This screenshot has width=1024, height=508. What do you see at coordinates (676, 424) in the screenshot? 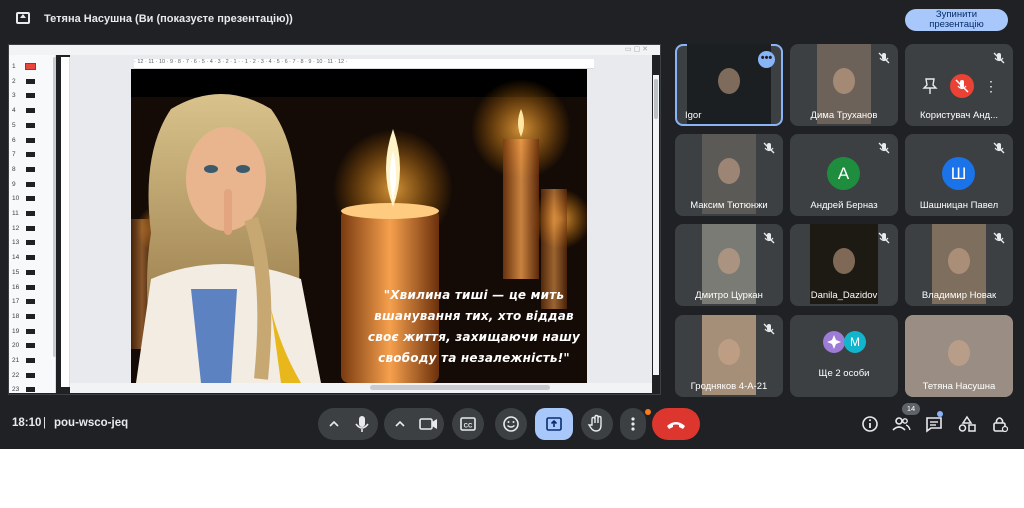
I see `leave-call-button` at bounding box center [676, 424].